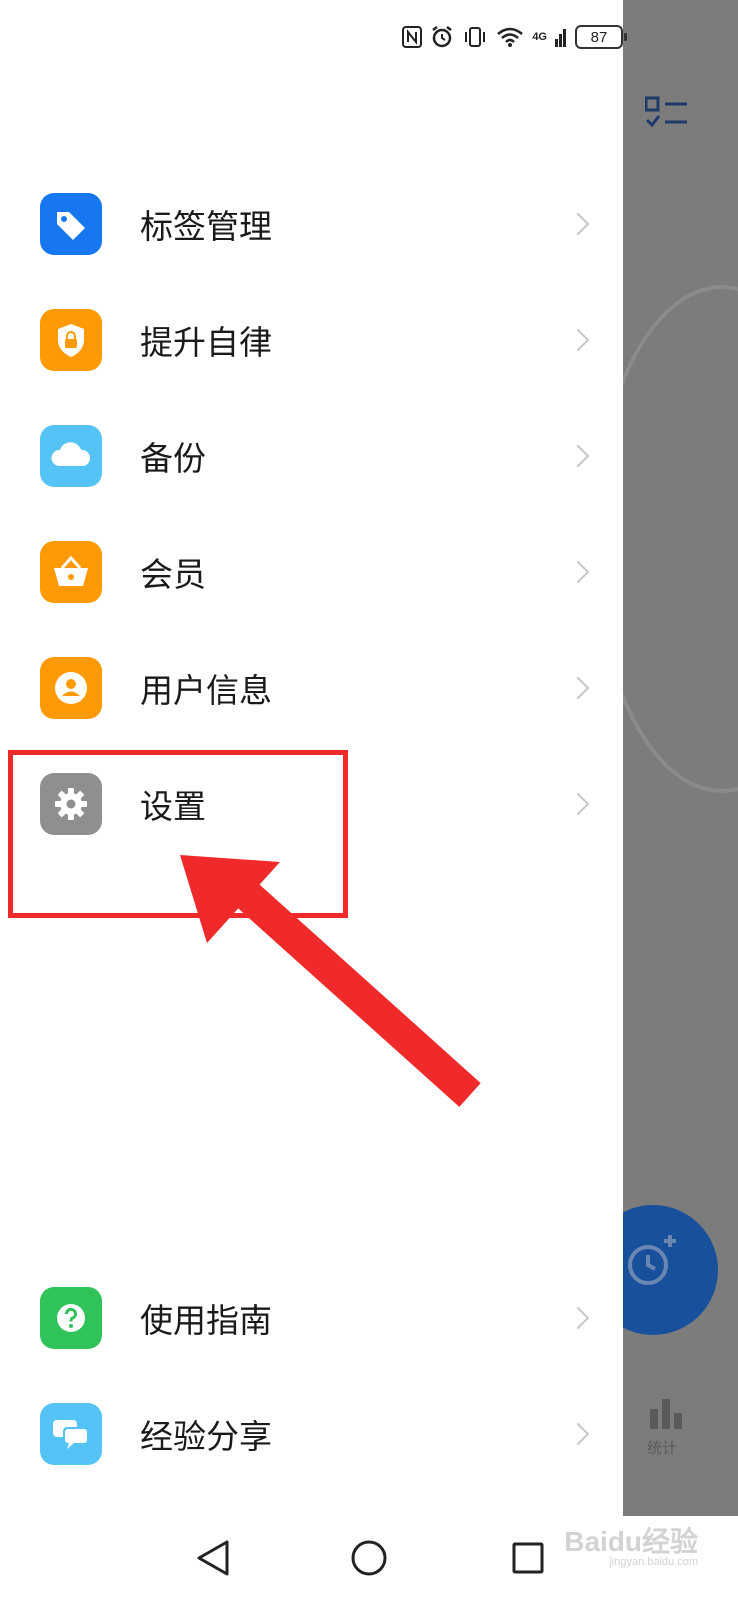  I want to click on watermark-brand: Baidu经验, so click(631, 1541).